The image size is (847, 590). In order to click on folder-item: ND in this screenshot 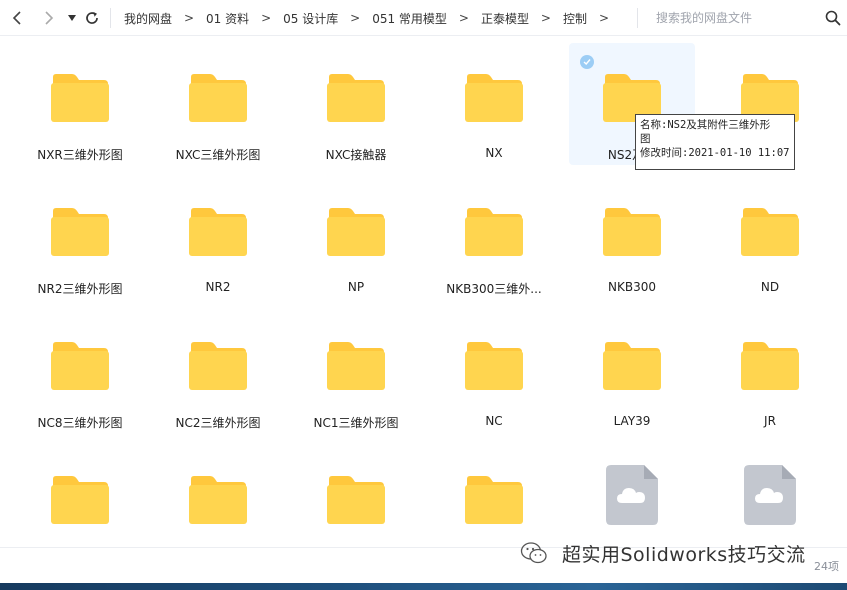, I will do `click(770, 238)`.